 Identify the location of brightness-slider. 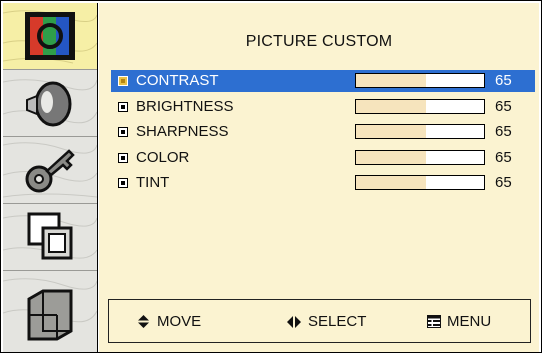
(420, 106).